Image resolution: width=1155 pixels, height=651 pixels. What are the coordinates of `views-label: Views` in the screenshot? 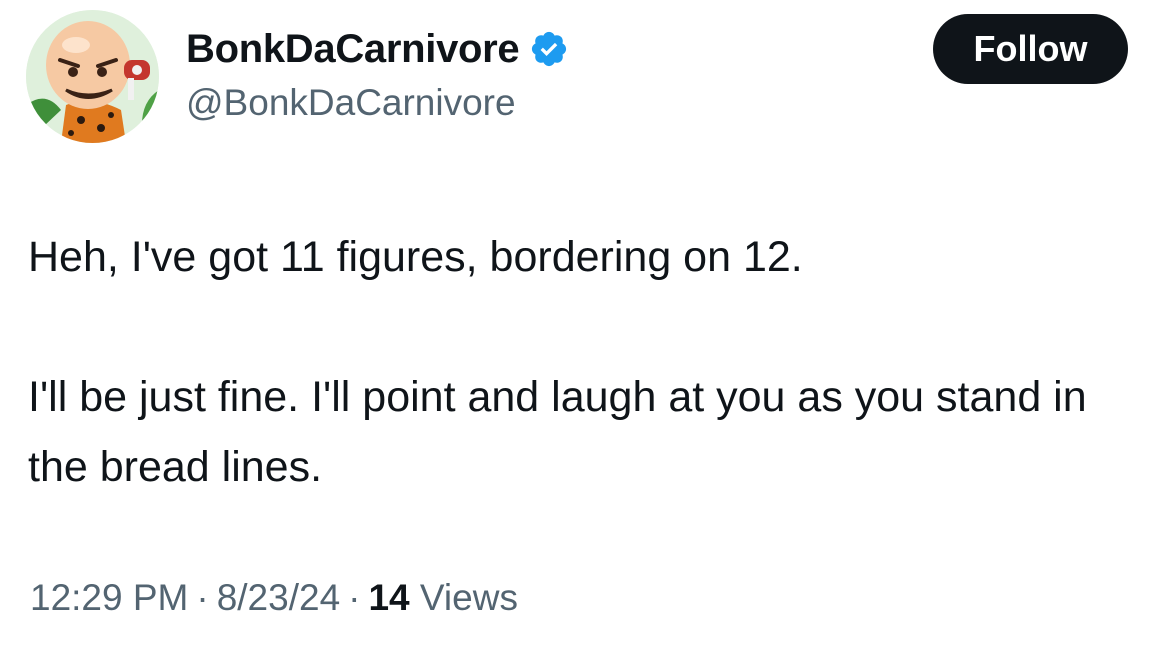 It's located at (469, 597).